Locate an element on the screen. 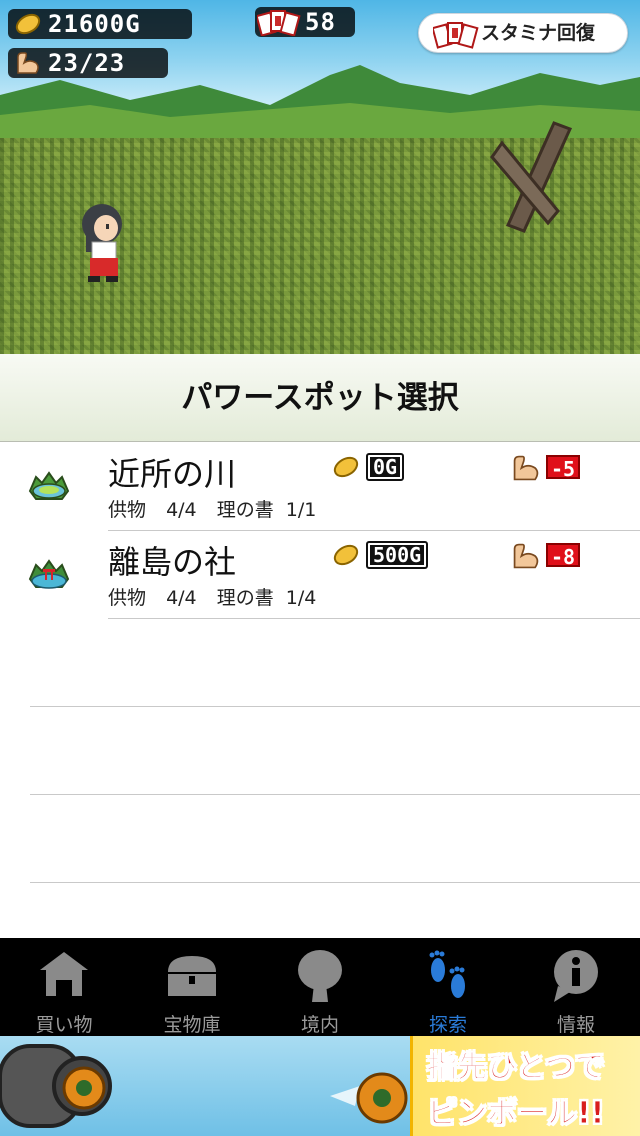 The width and height of the screenshot is (640, 1136). tab-label: 買い物 is located at coordinates (64, 1025).